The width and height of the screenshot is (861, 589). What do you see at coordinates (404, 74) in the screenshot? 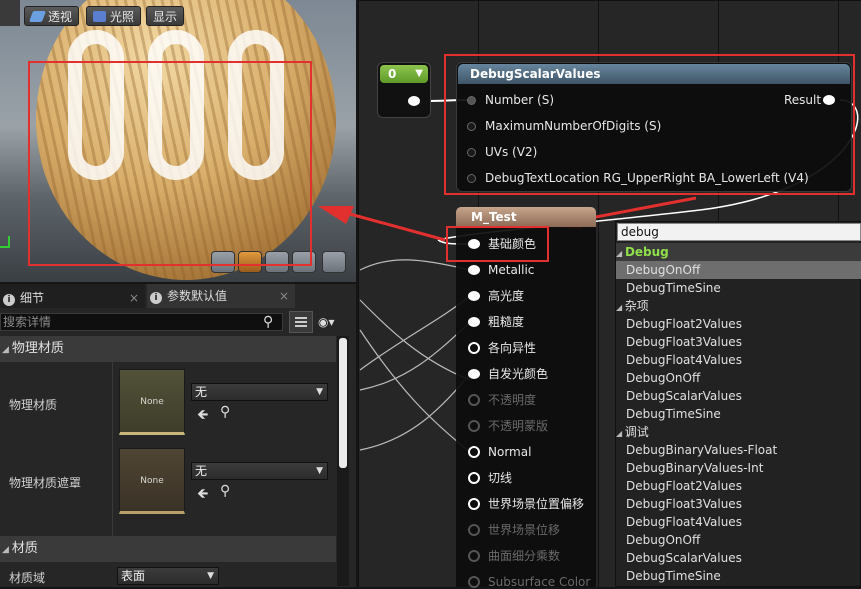
I see `constant-node-header: 0 ▼` at bounding box center [404, 74].